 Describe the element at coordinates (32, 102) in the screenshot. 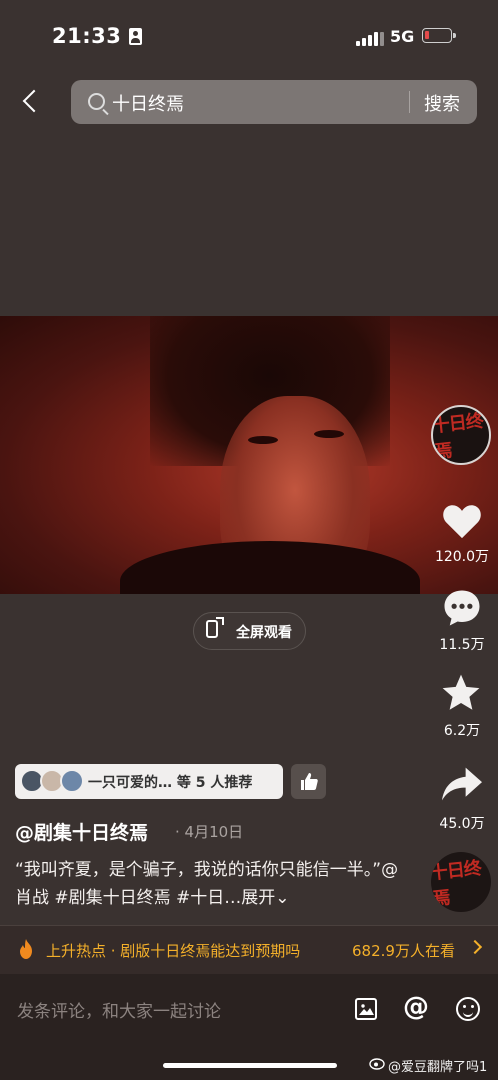

I see `back-button` at that location.